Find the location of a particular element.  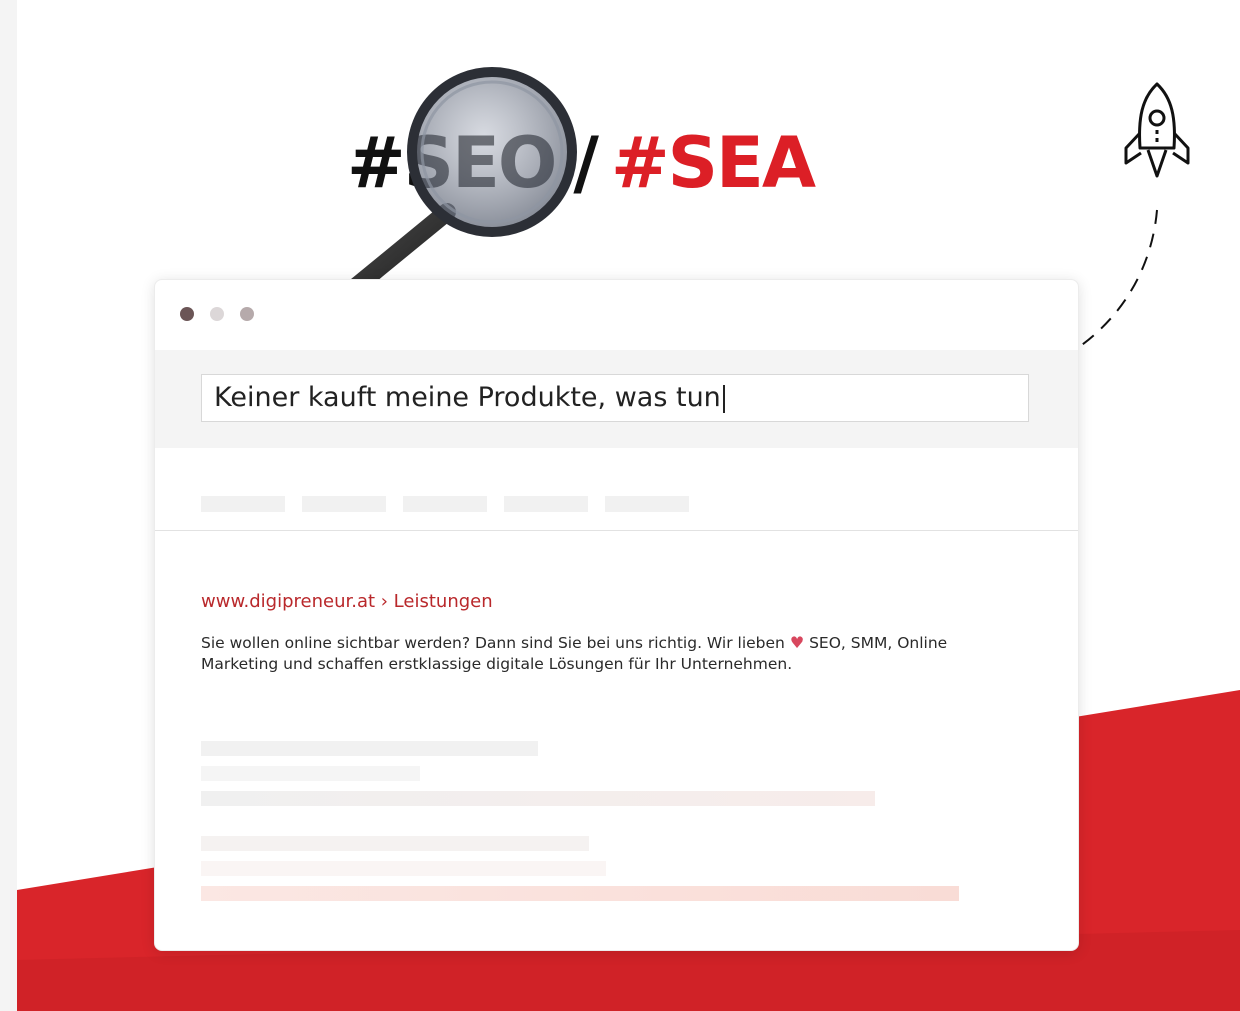

window-dot-maximize is located at coordinates (247, 314).